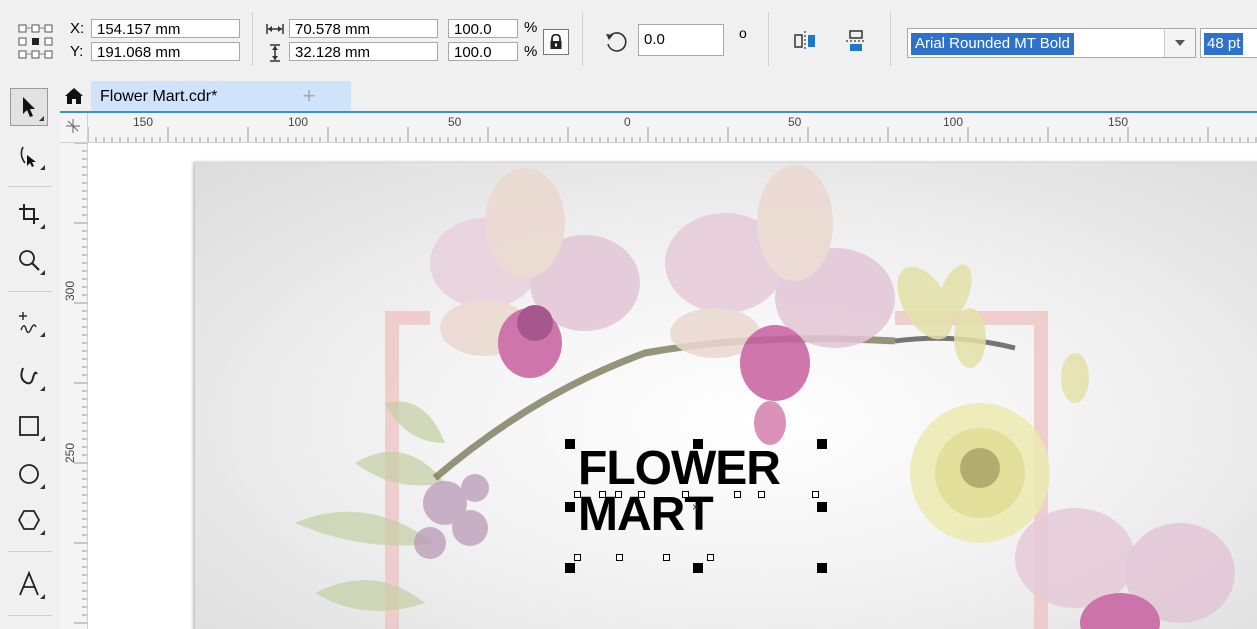 This screenshot has height=629, width=1257. What do you see at coordinates (570, 444) in the screenshot?
I see `selection-handle-top-left` at bounding box center [570, 444].